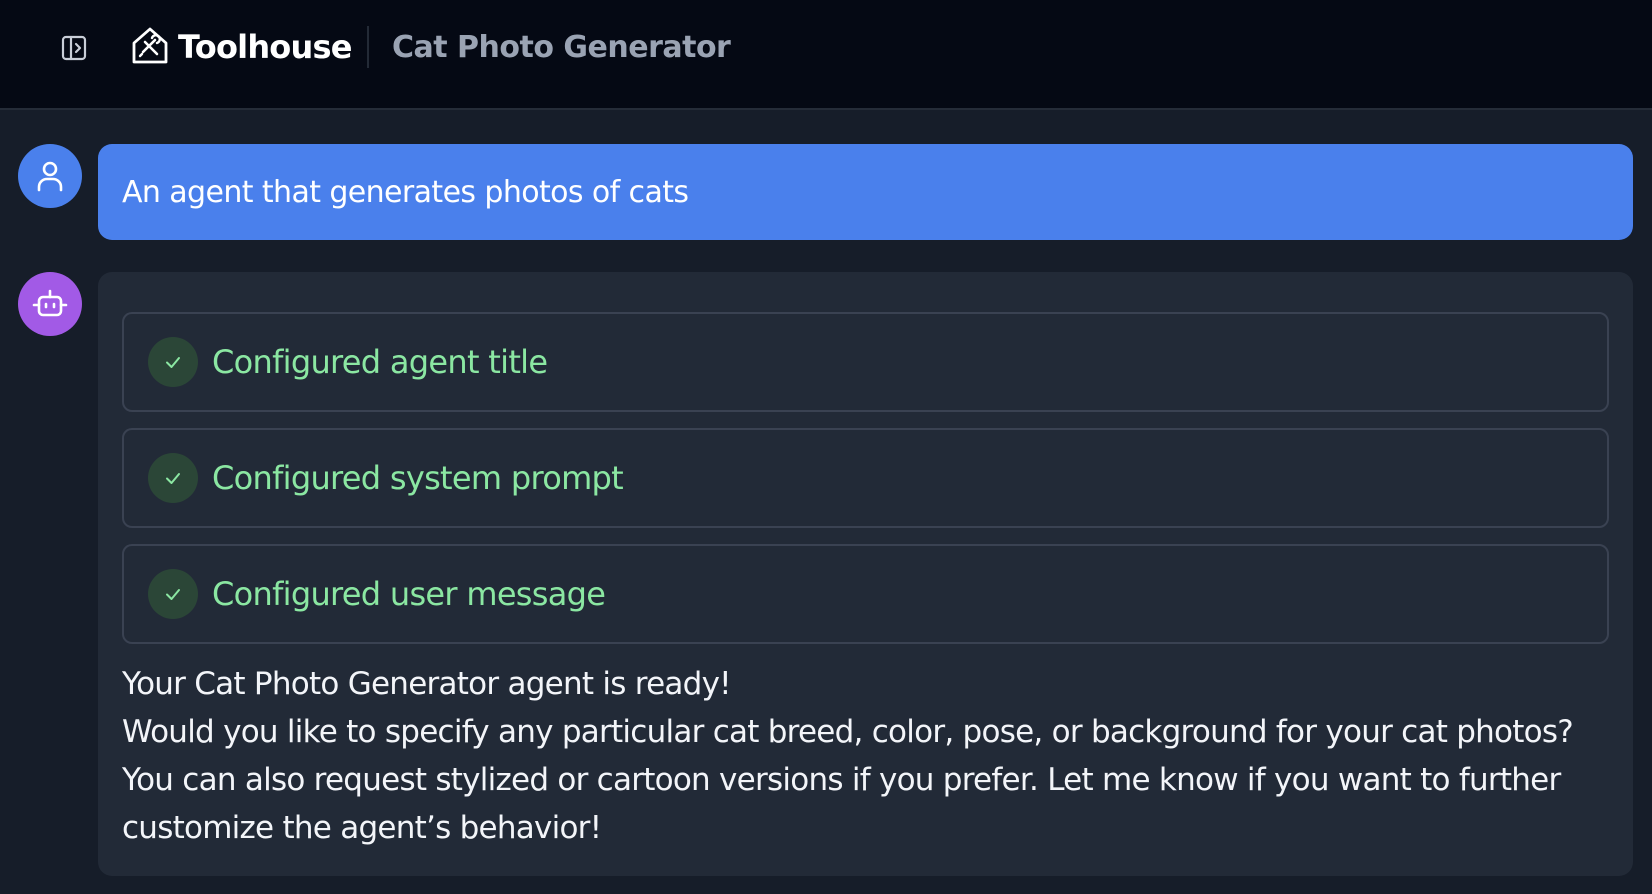 This screenshot has width=1652, height=894. Describe the element at coordinates (405, 192) in the screenshot. I see `user-message-text: An agent that generates photos of cats` at that location.